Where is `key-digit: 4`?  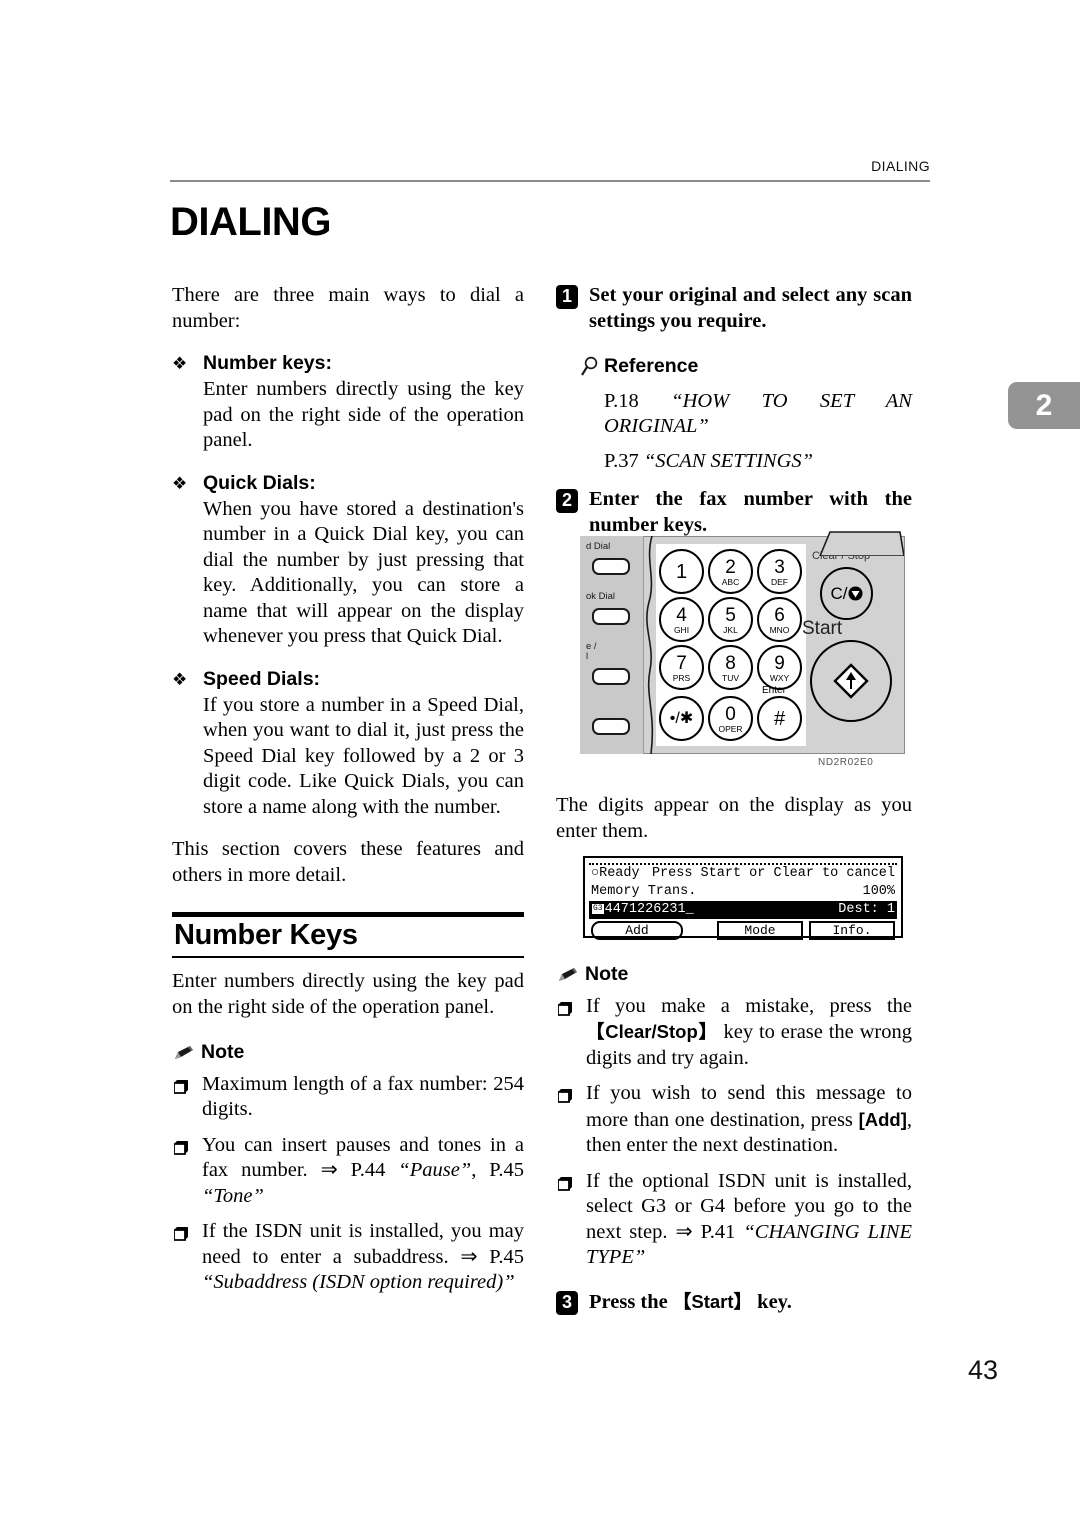
key-digit: 4 is located at coordinates (681, 615).